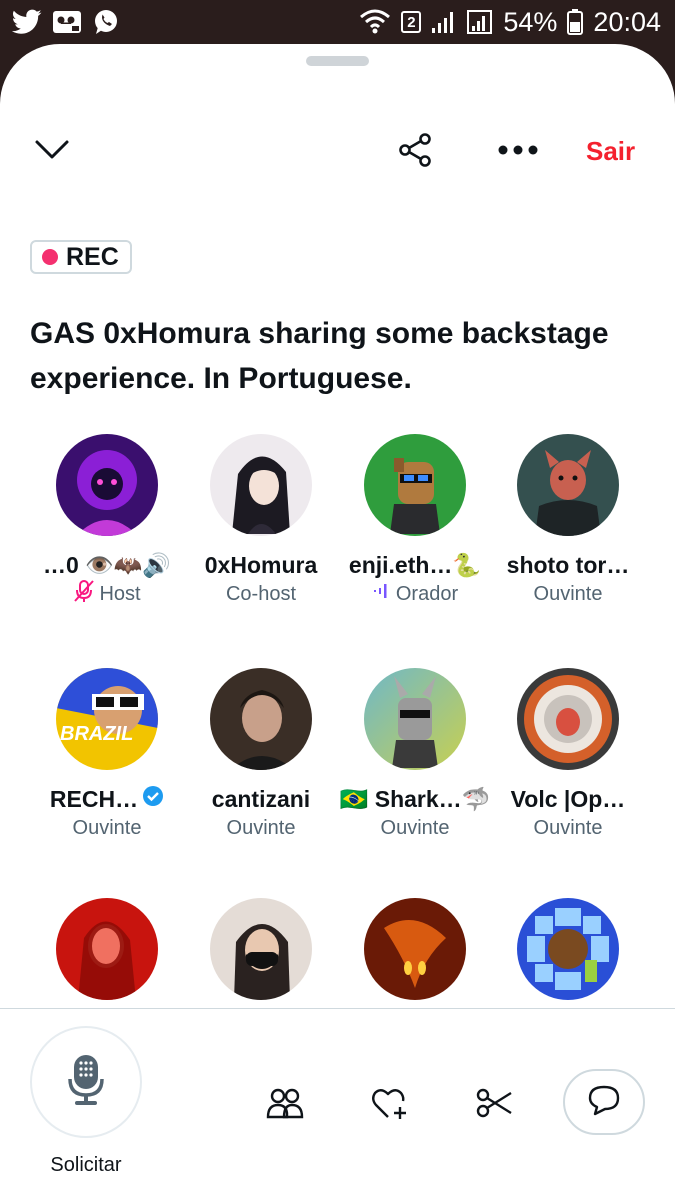  Describe the element at coordinates (610, 151) in the screenshot. I see `exit-button: Sair` at that location.